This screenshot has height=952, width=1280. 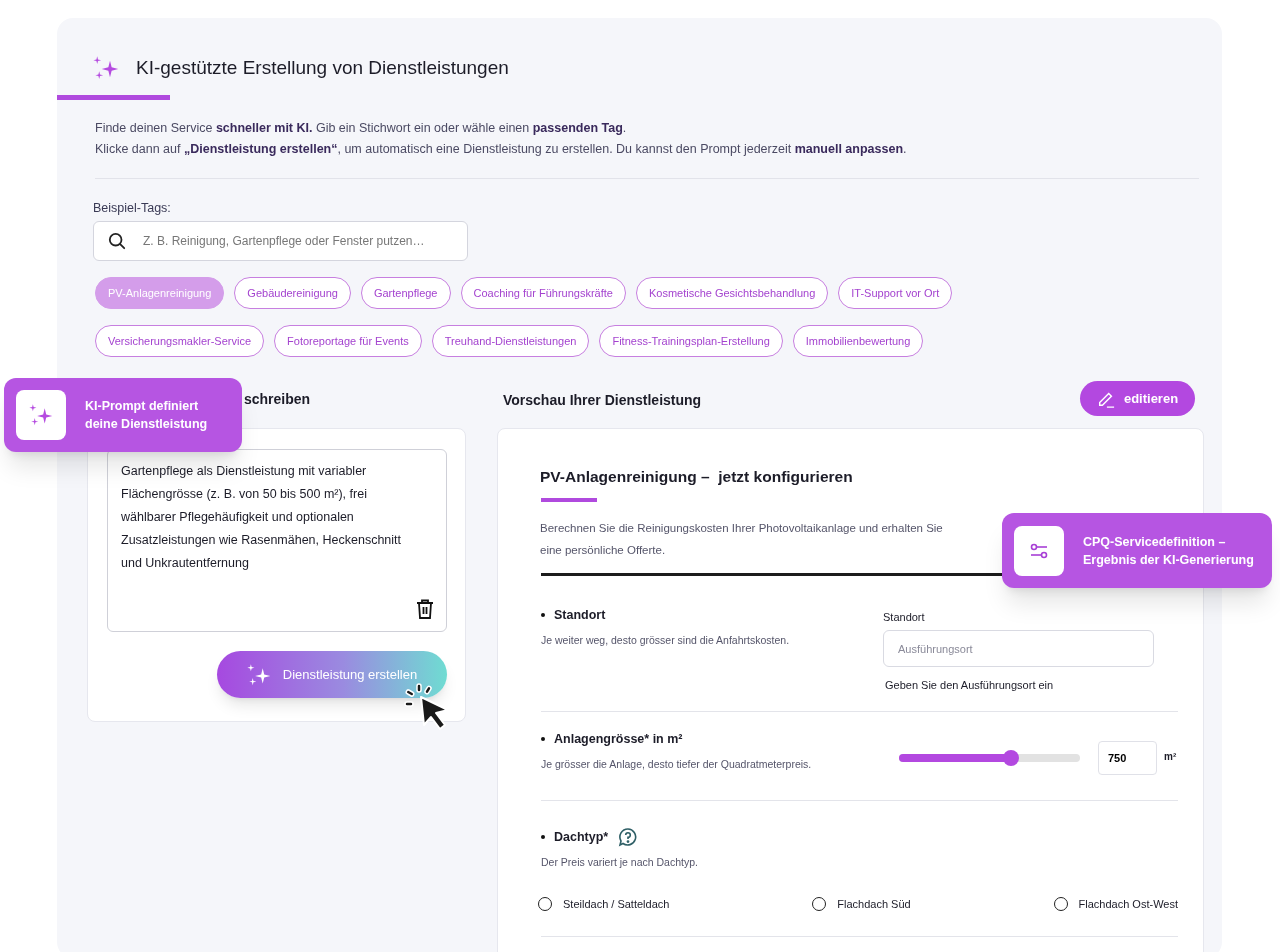 What do you see at coordinates (292, 293) in the screenshot?
I see `tag-chip: Gebäudereinigung` at bounding box center [292, 293].